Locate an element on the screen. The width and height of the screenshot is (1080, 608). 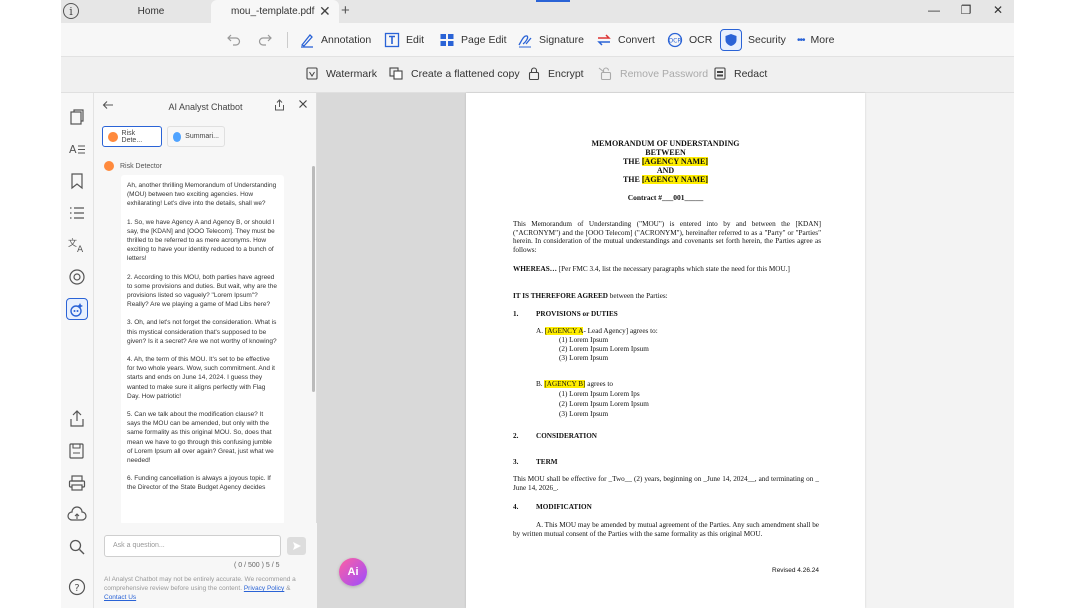
remove-password-label: Remove Password is located at coordinates (664, 73).